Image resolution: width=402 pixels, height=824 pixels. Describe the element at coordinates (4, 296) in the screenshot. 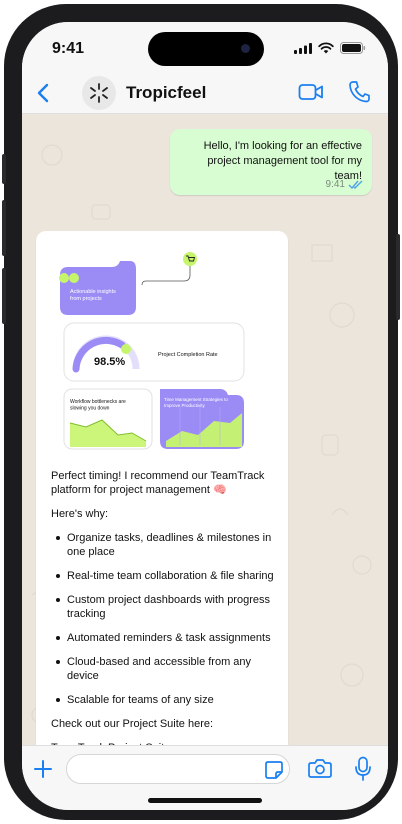

I see `volume-down-button` at that location.